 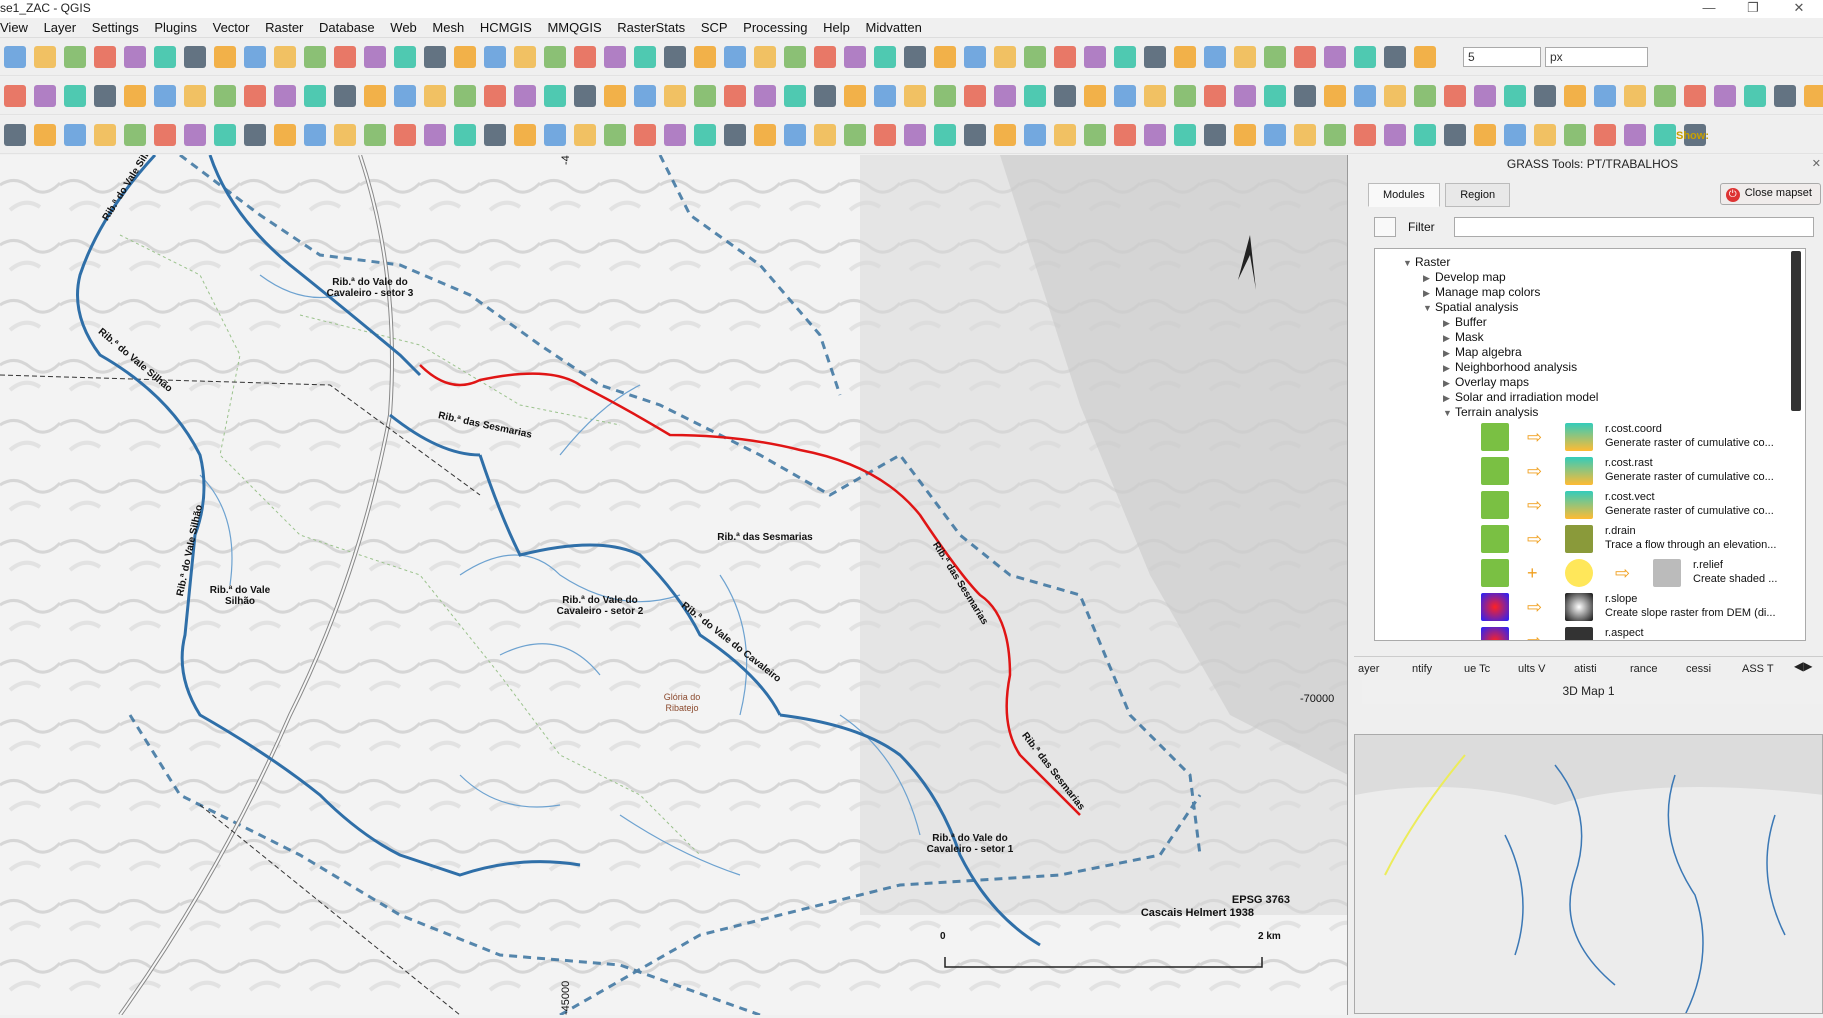 I want to click on close-panel-icon: ✕, so click(x=1816, y=163).